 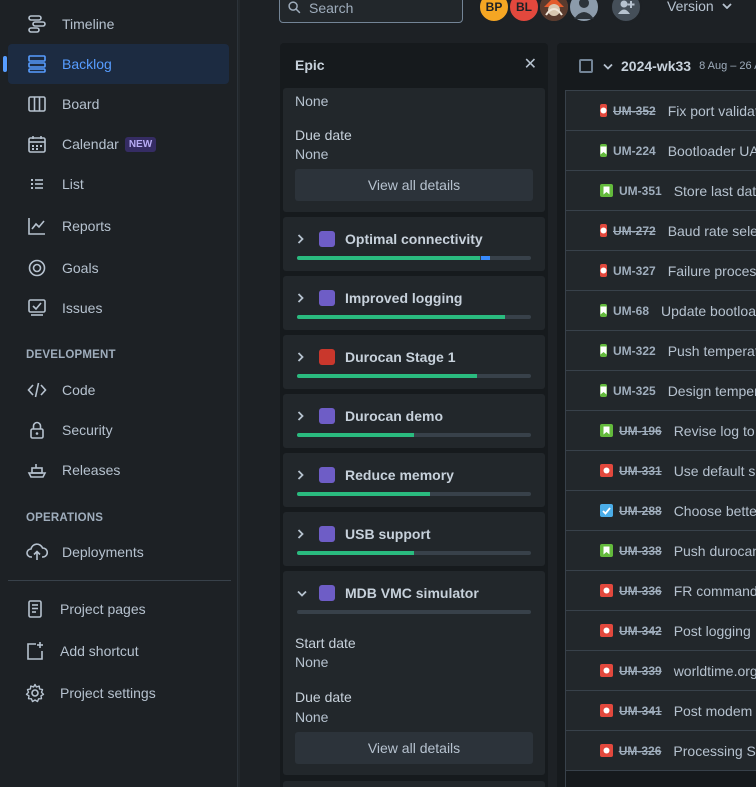 I want to click on epic-row: Reduce memory, so click(x=375, y=475).